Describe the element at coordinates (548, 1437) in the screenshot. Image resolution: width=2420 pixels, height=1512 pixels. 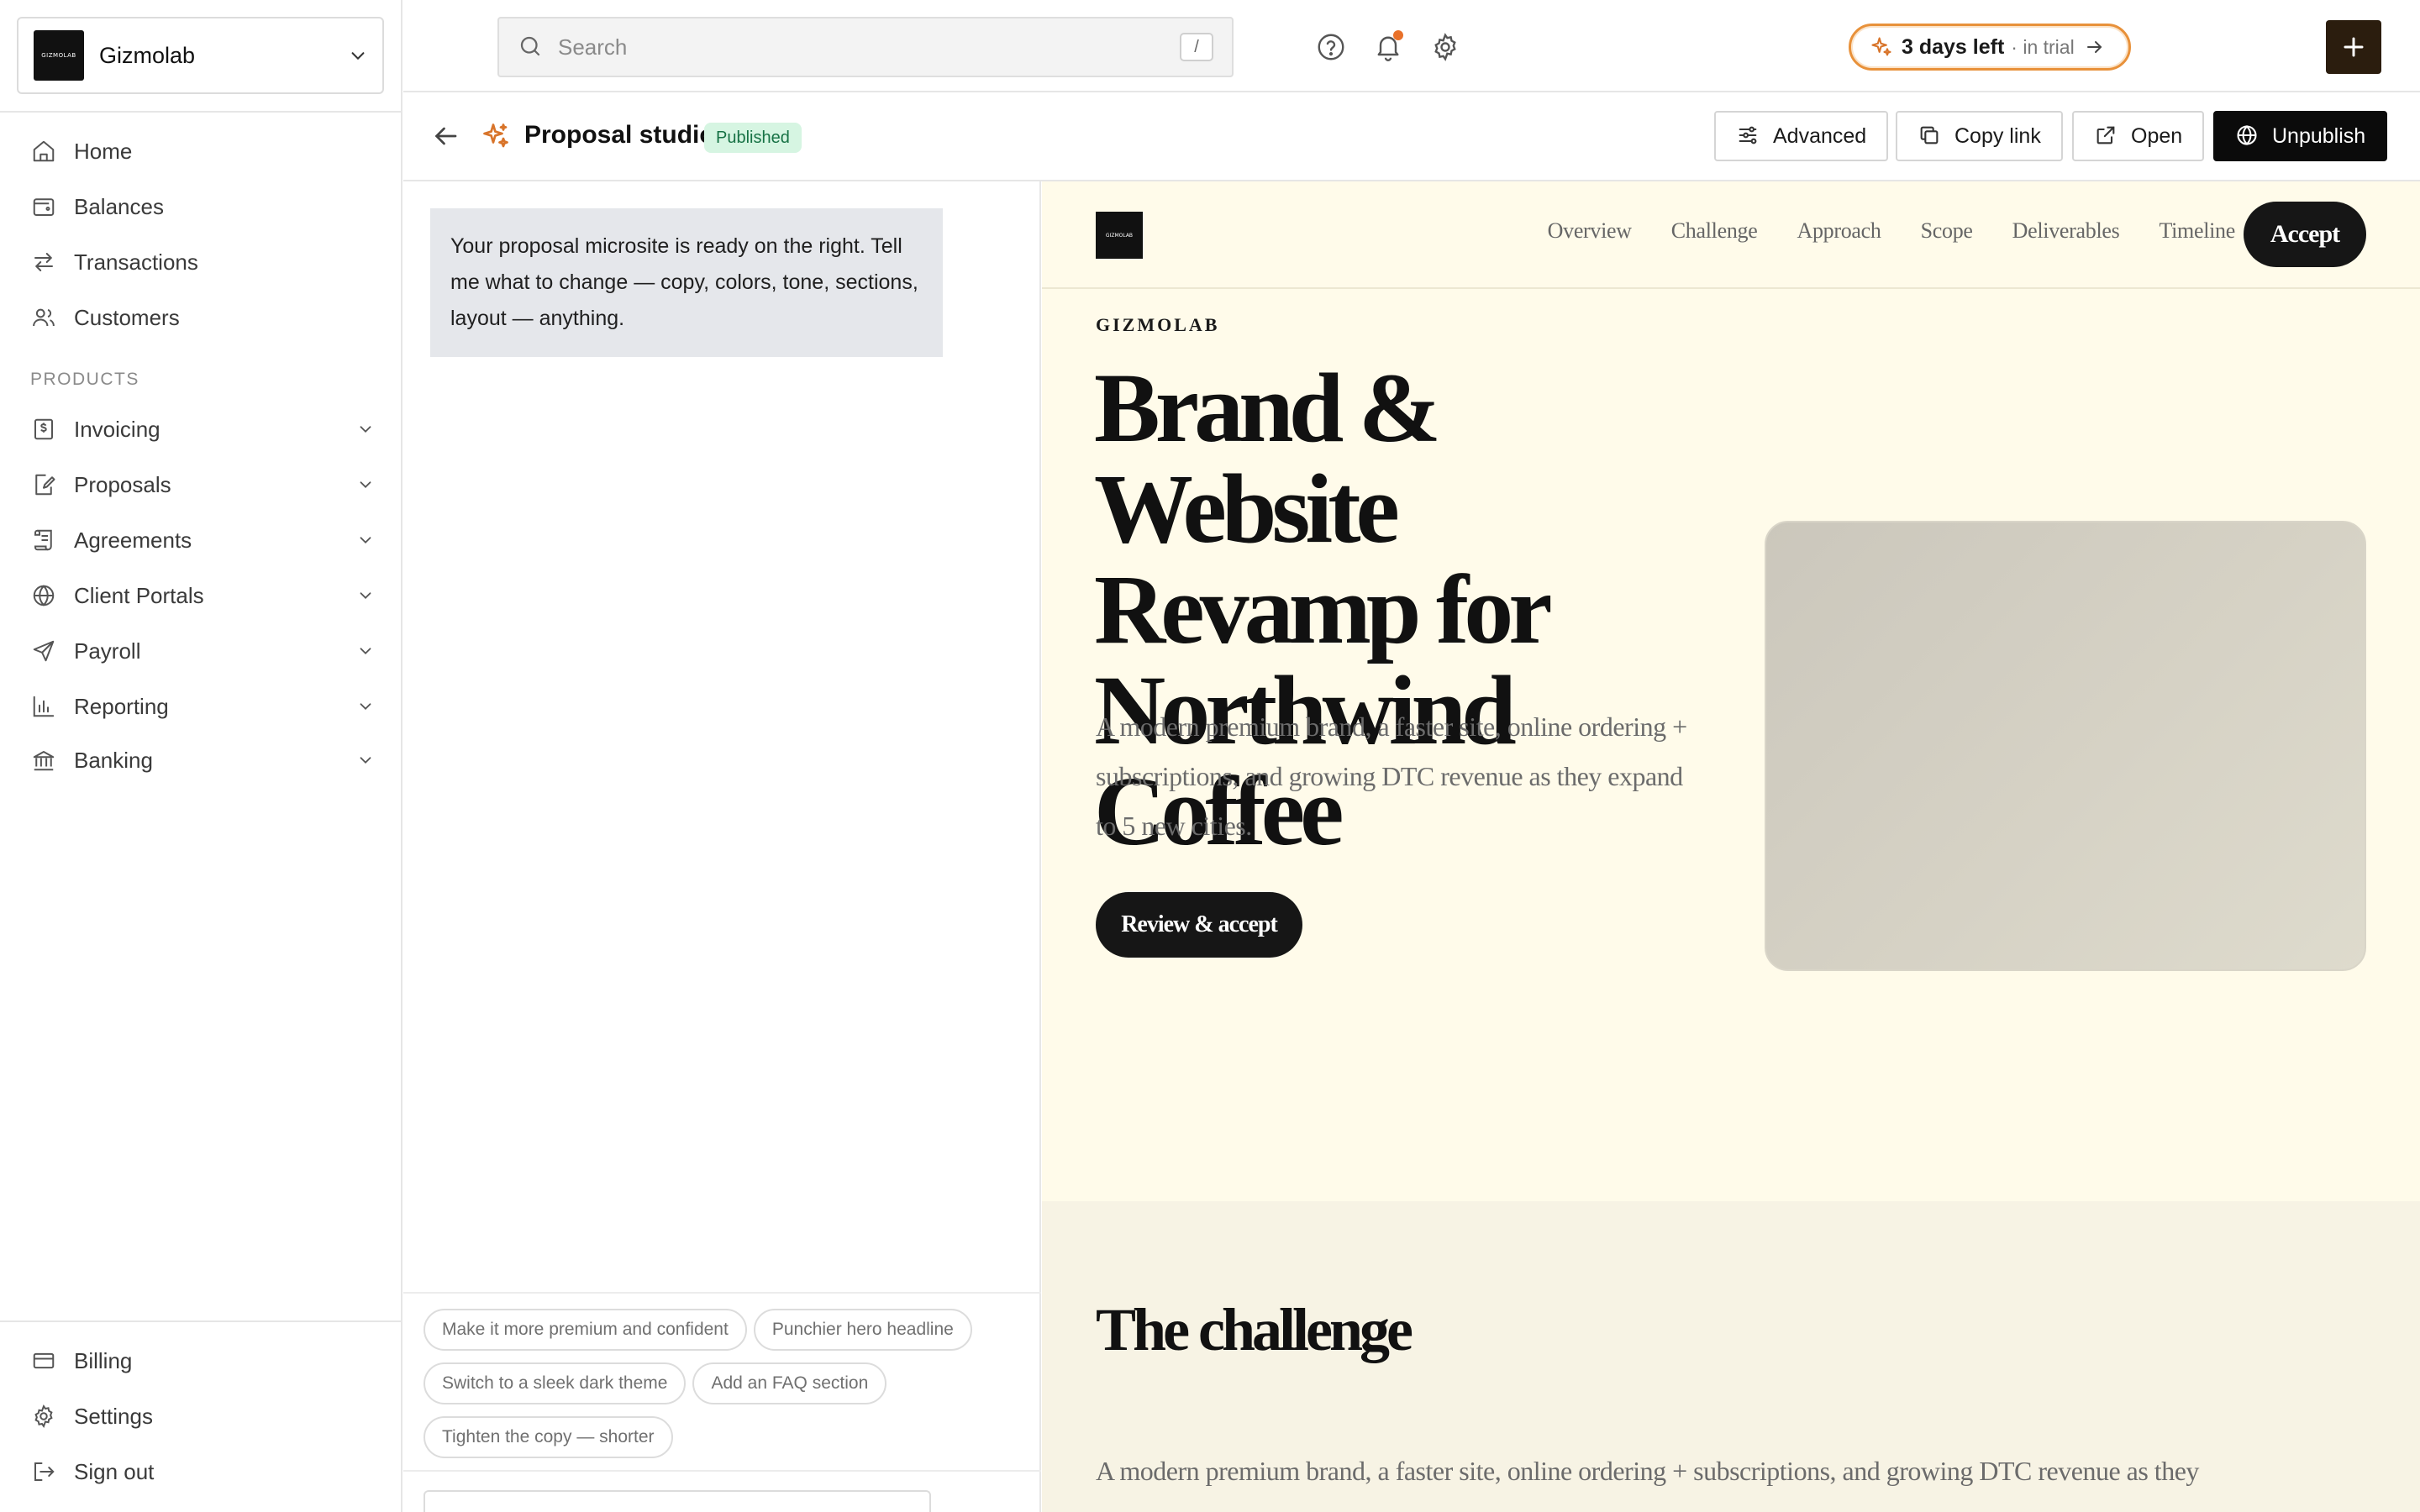
I see `suggestion-chip: Tighten the copy — shorter` at that location.